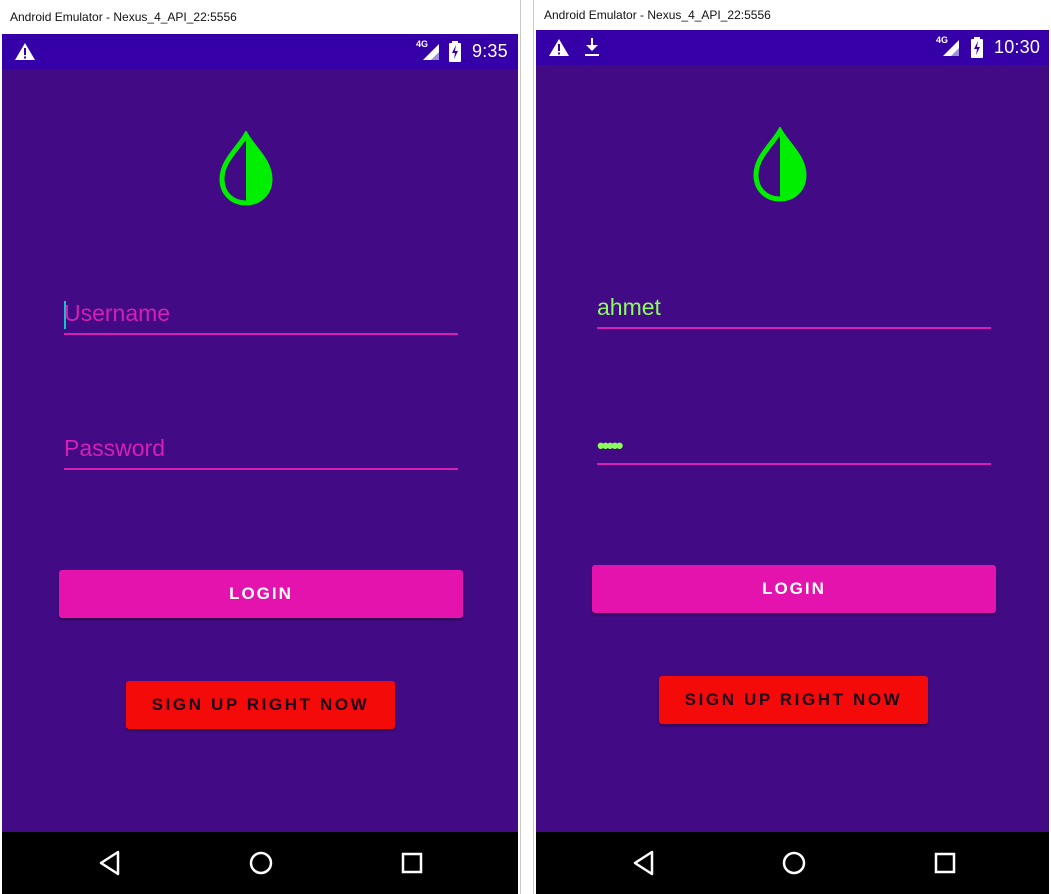  I want to click on password-input: Password, so click(261, 449).